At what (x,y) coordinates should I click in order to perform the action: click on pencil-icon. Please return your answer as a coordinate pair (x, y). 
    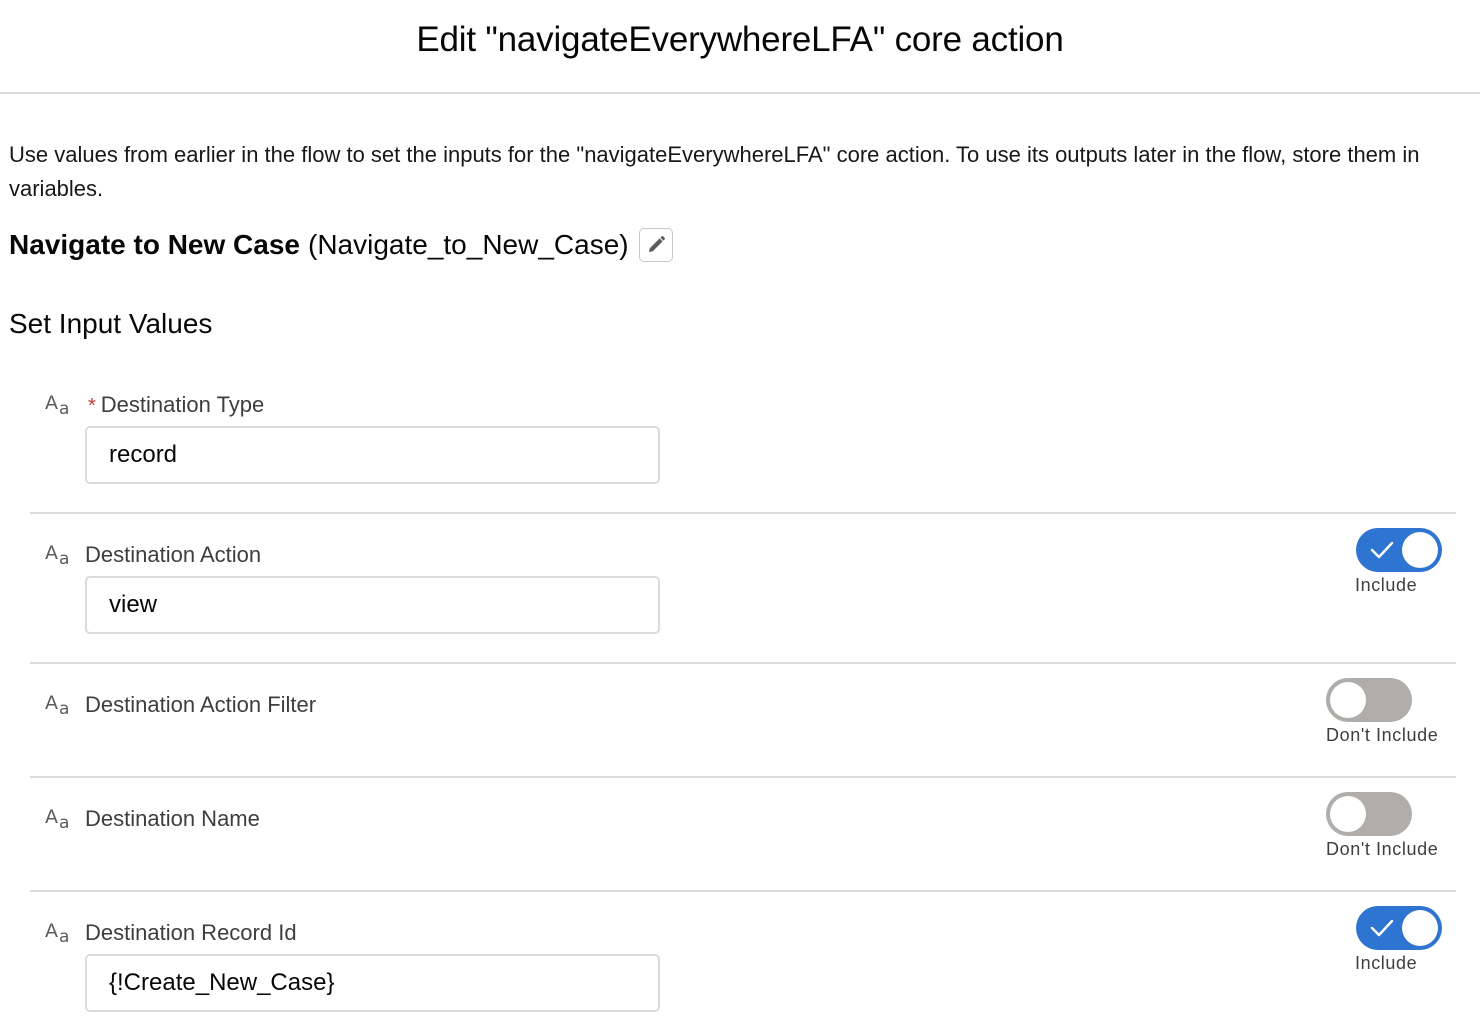
    Looking at the image, I should click on (656, 244).